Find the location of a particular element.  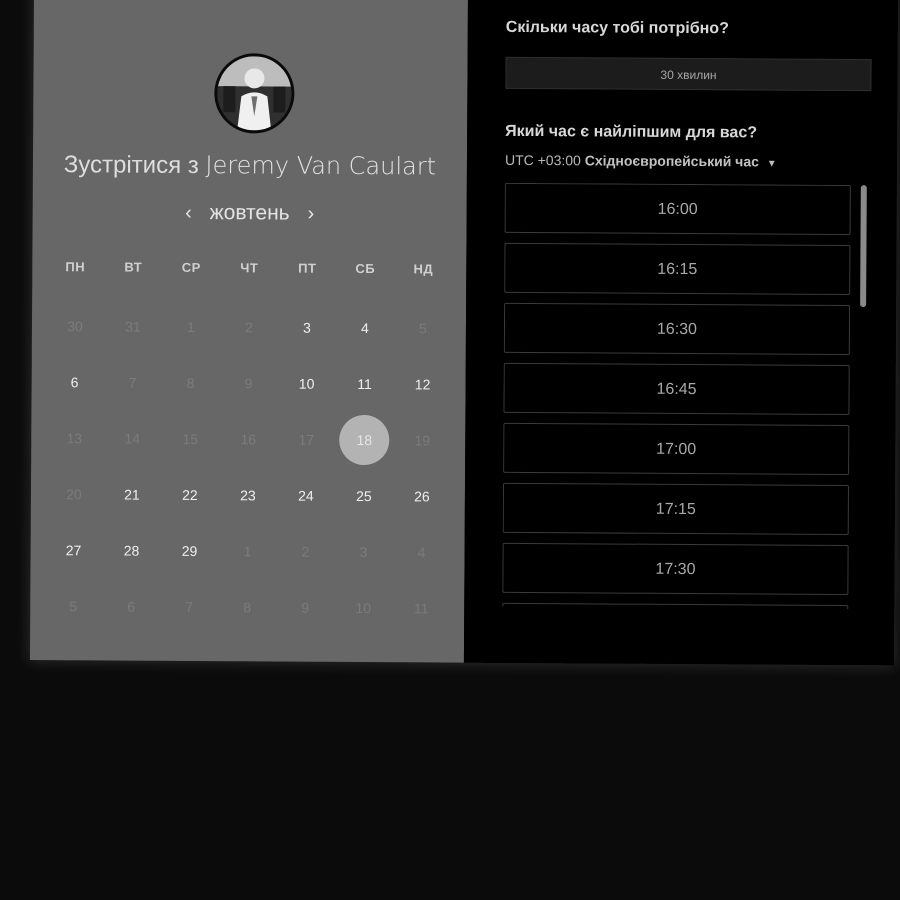

weekday-header: ПН ВТ СР ЧТ ПТ СБ НД is located at coordinates (249, 267).